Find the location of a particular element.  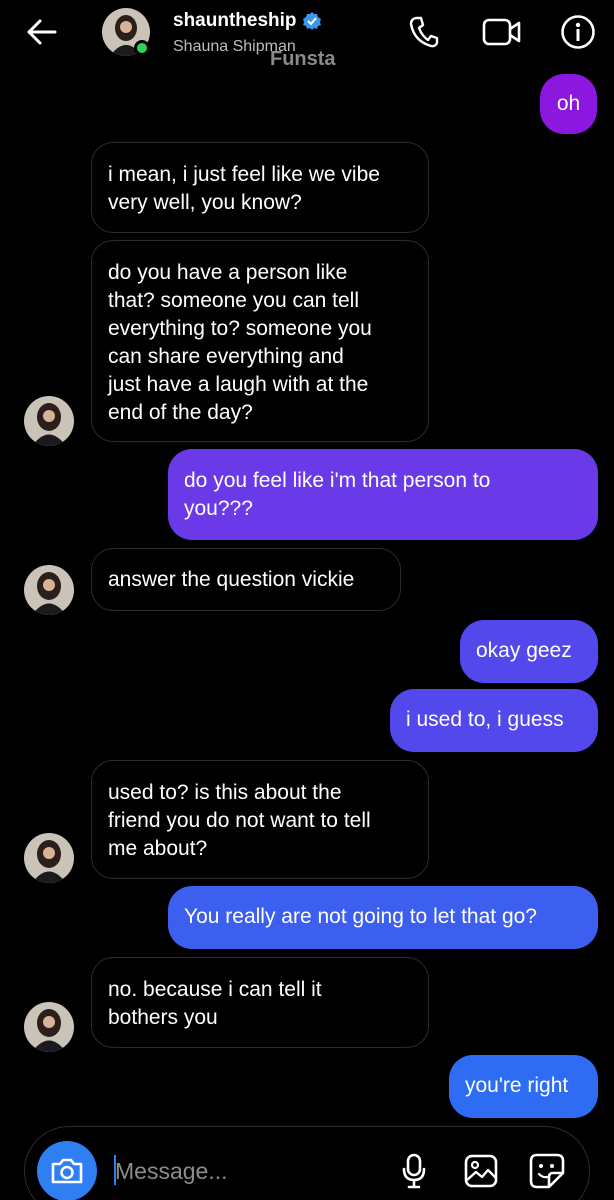

sent-message: oh is located at coordinates (568, 104).